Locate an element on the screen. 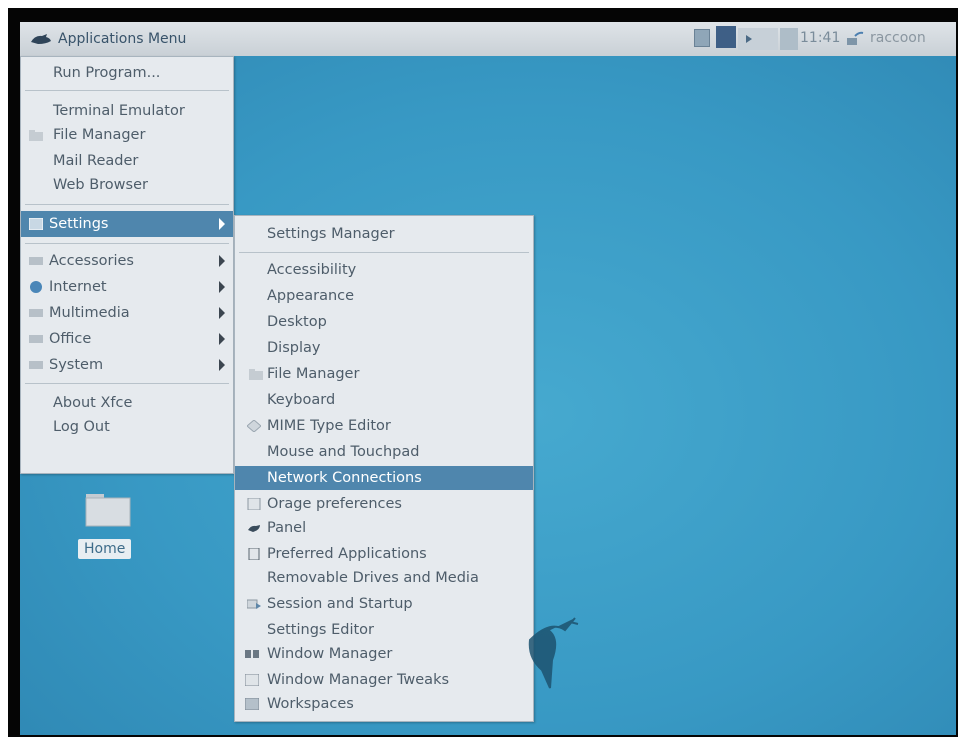  menu-item-label: Removable Drives and Media is located at coordinates (373, 578).